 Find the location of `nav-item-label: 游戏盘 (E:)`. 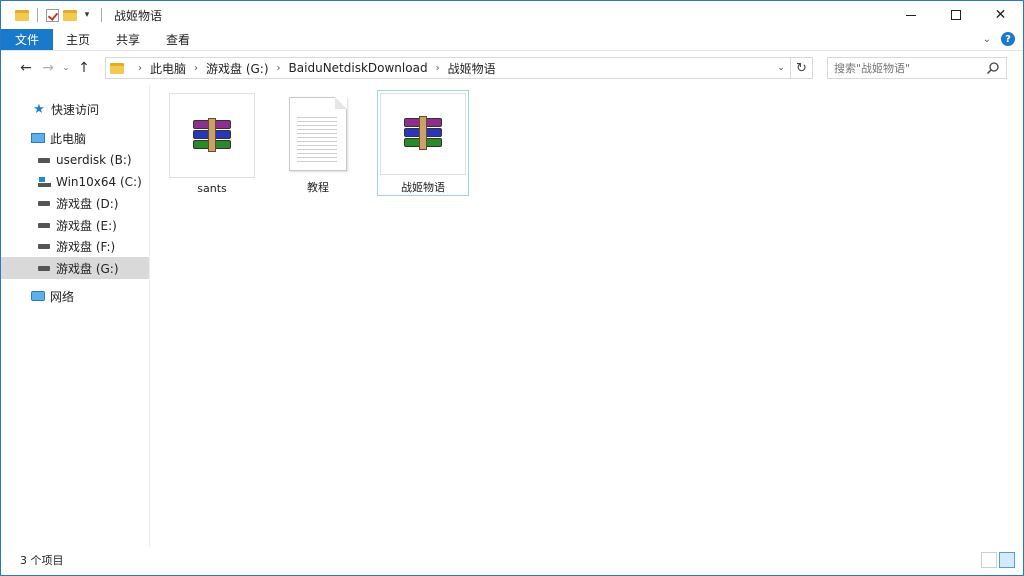

nav-item-label: 游戏盘 (E:) is located at coordinates (86, 225).